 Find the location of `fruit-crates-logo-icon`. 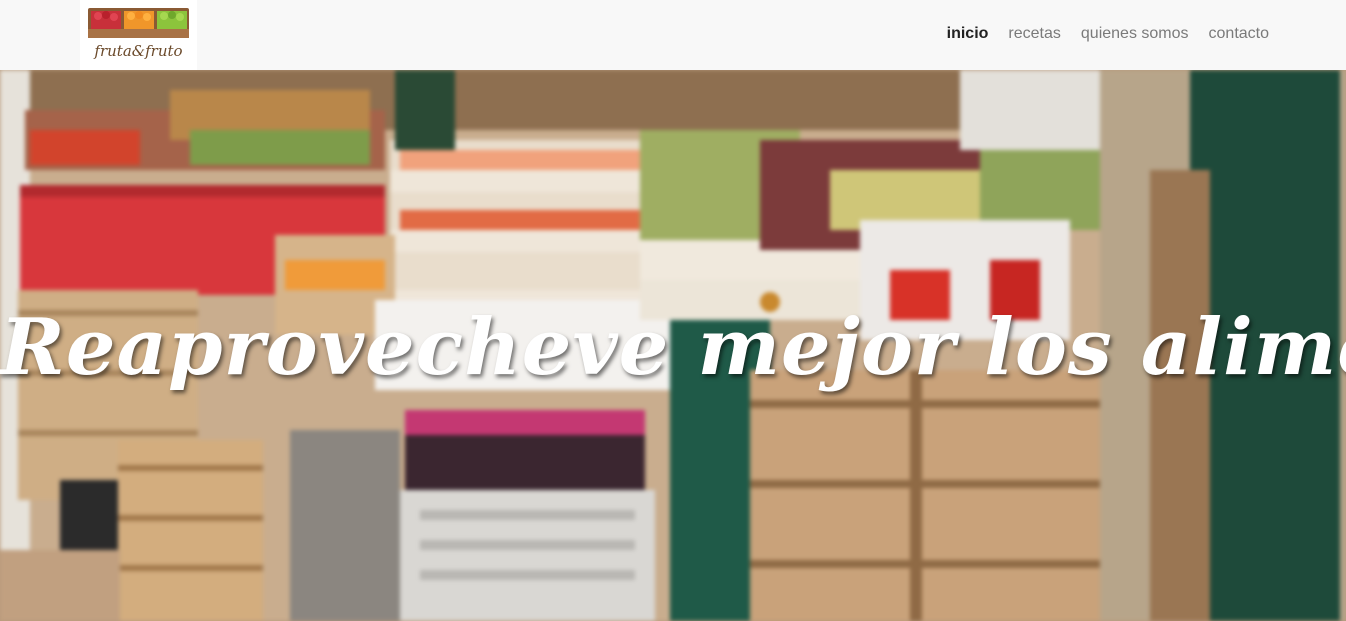

fruit-crates-logo-icon is located at coordinates (138, 23).